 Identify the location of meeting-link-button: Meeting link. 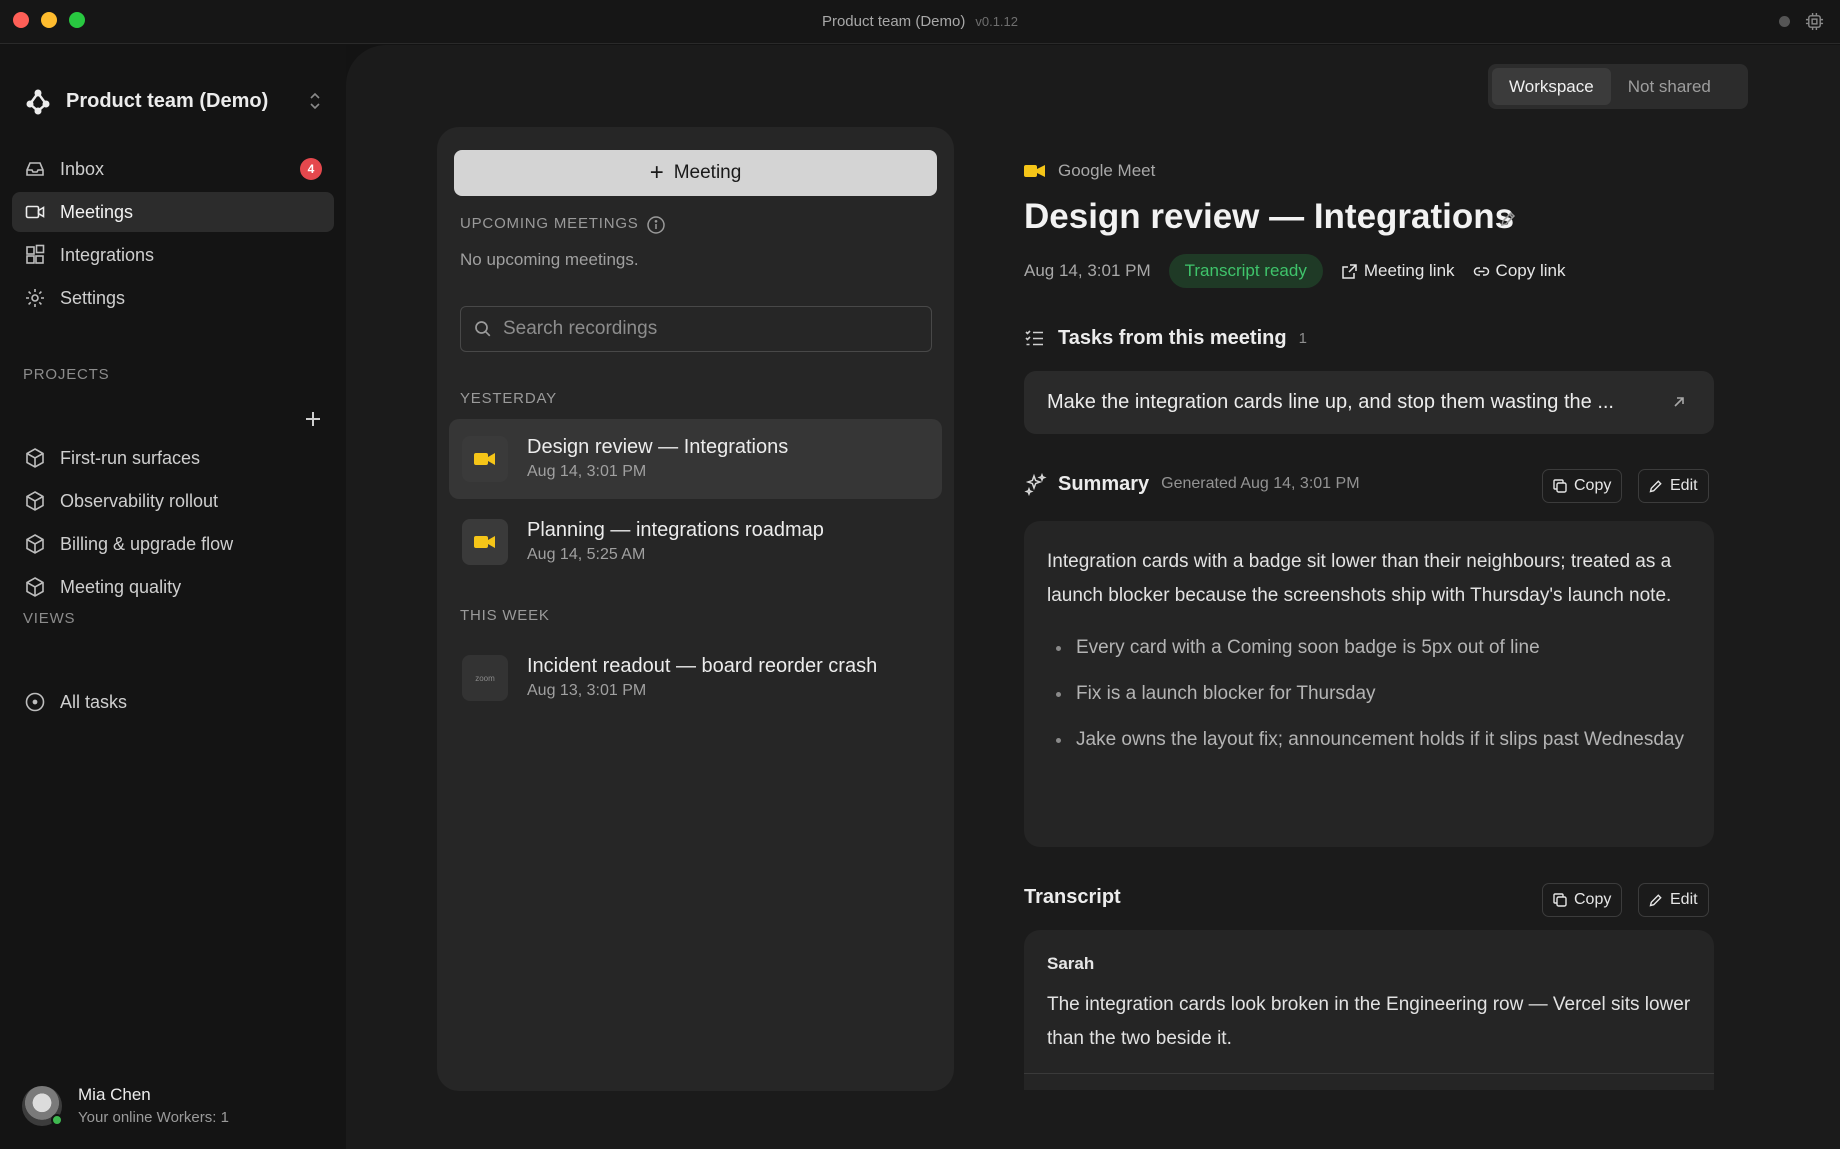
(1398, 271).